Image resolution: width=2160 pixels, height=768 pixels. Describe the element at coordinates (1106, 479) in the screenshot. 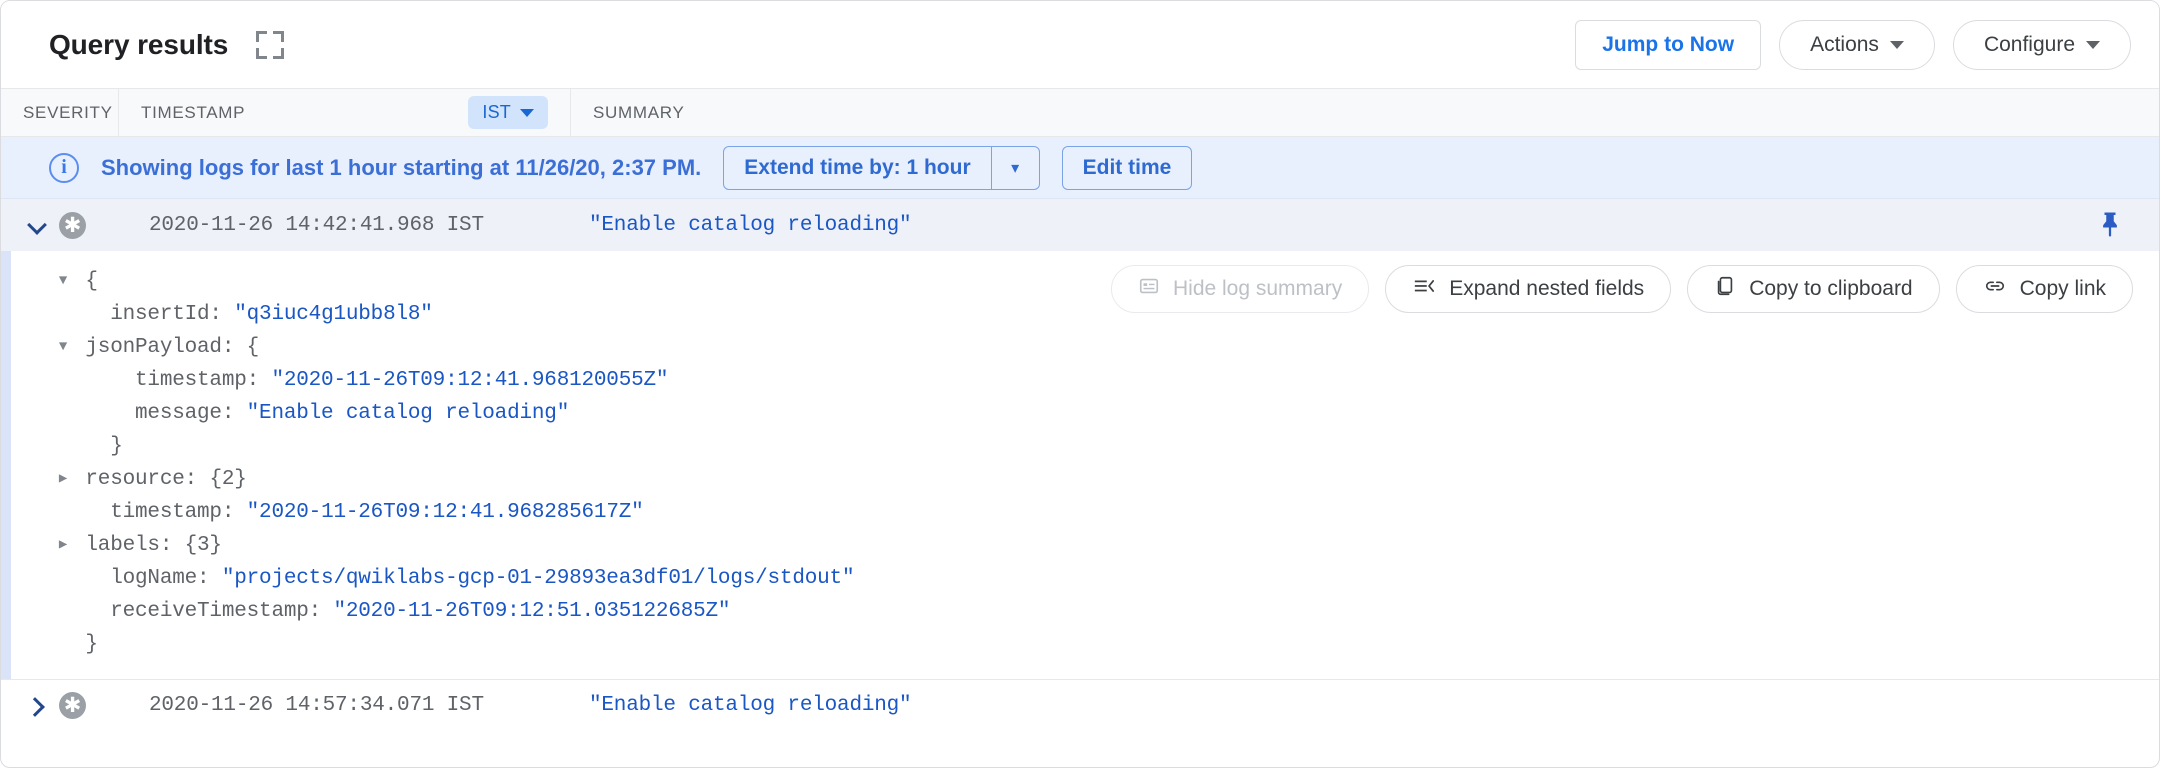

I see `json-tree-line: ▶ resource: {2}` at that location.